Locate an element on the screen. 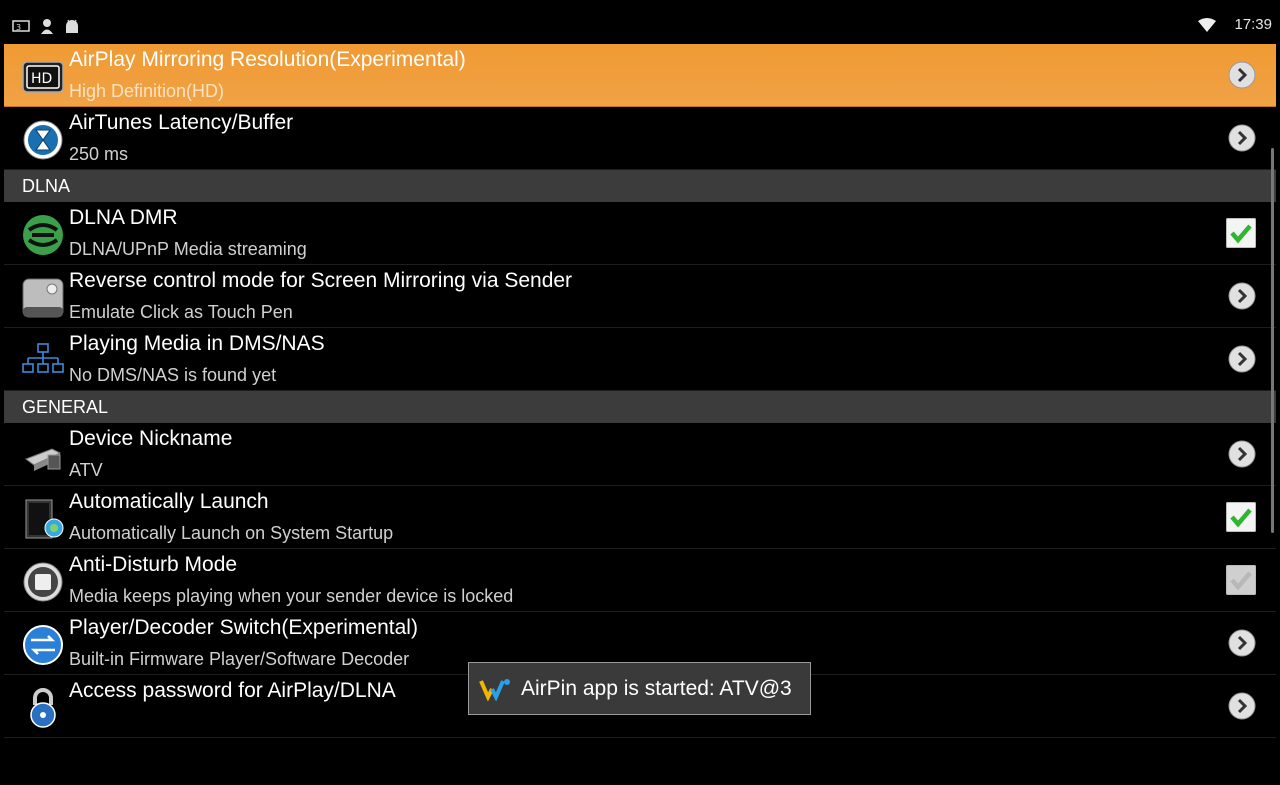 This screenshot has width=1280, height=785. section-header-dlna: DLNA is located at coordinates (640, 186).